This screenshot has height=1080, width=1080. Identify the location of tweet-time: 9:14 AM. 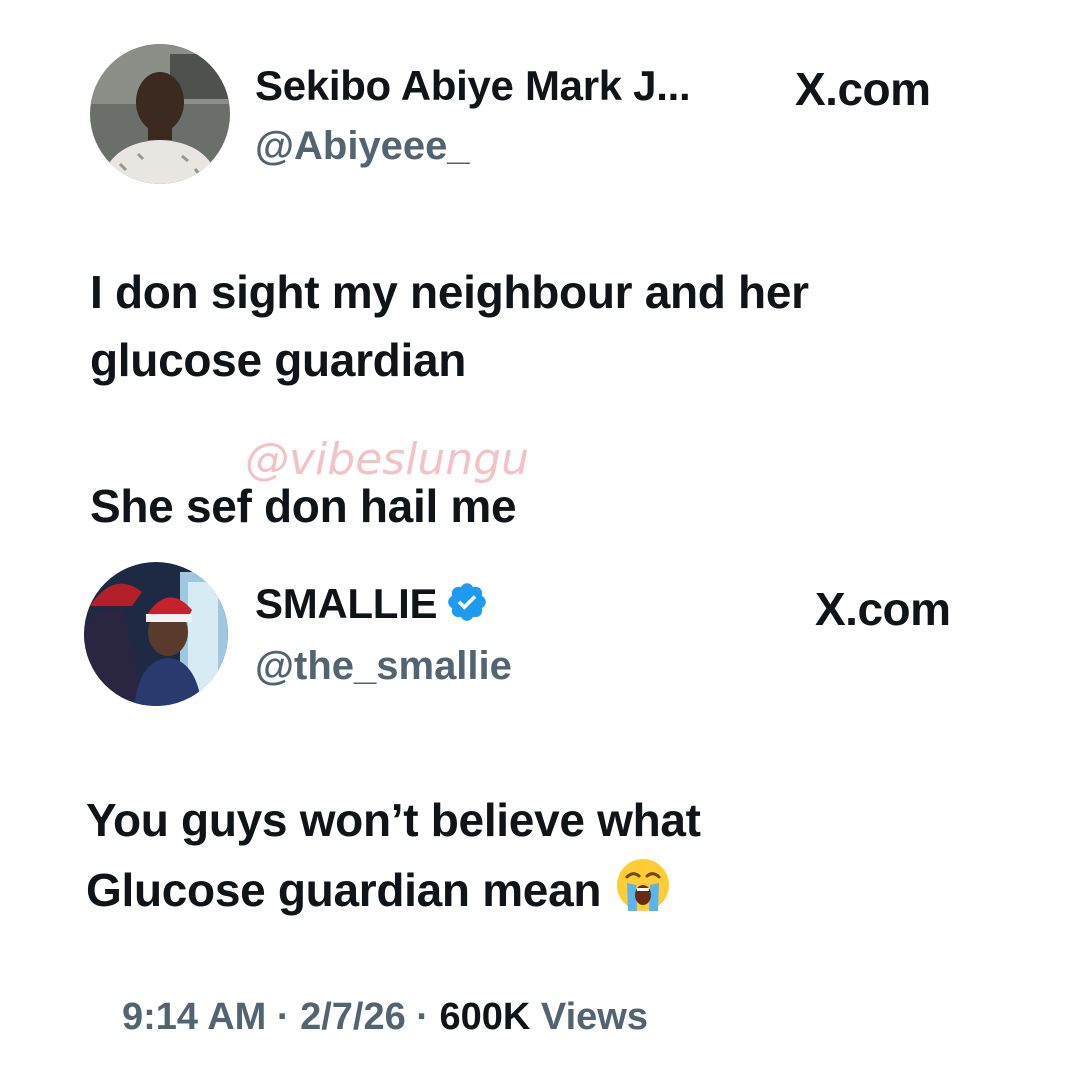
(194, 1017).